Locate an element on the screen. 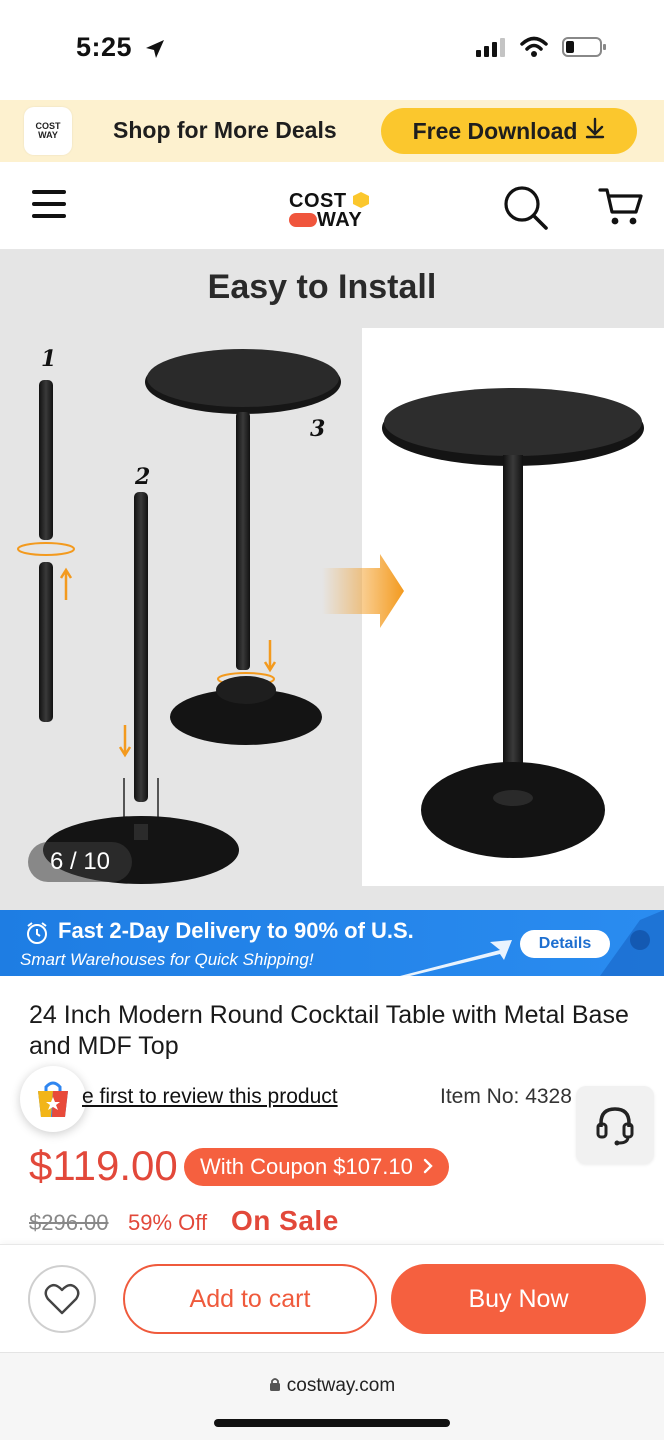  heart-icon is located at coordinates (62, 1299).